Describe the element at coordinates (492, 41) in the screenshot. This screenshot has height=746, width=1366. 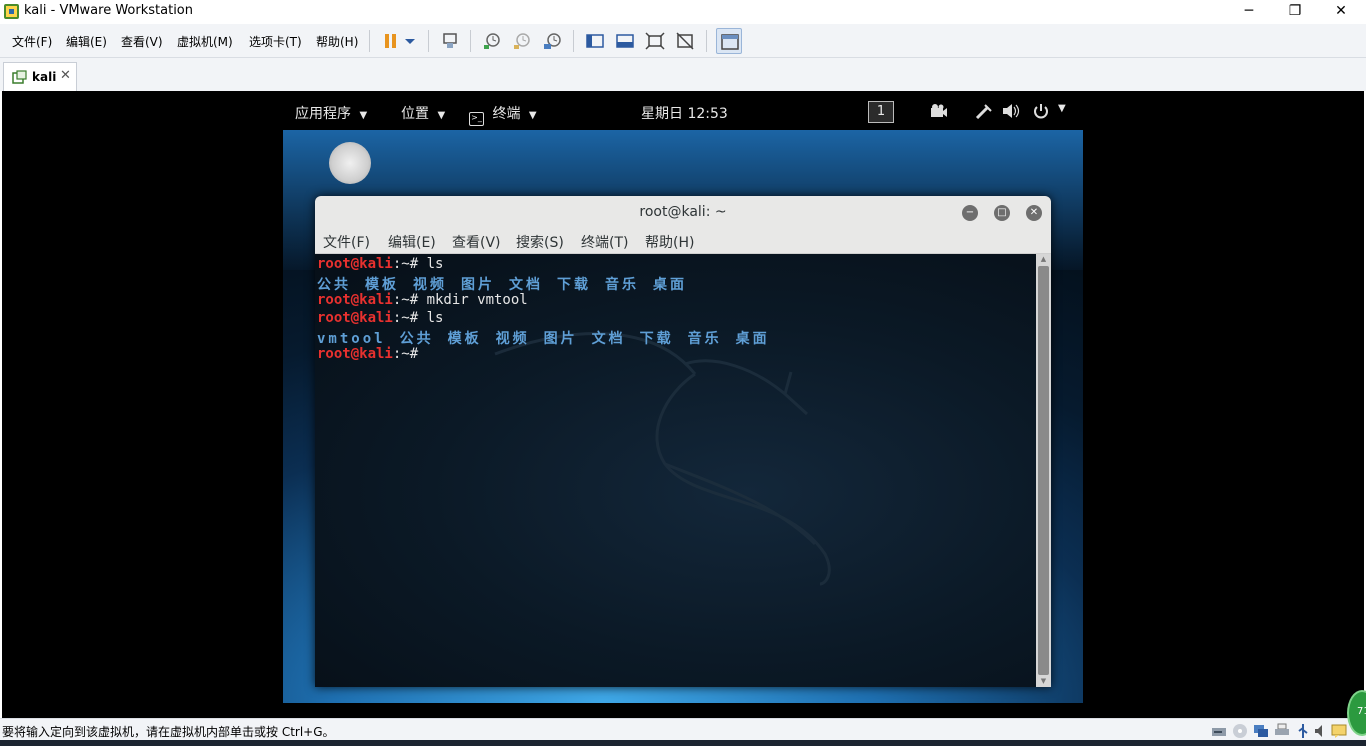
I see `snapshot-take-icon` at that location.